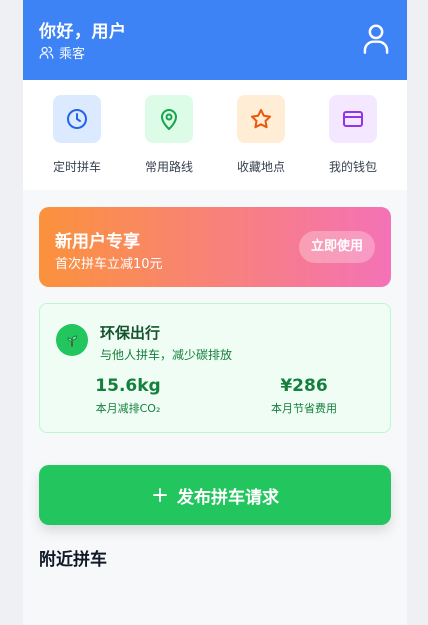 This screenshot has height=625, width=428. Describe the element at coordinates (215, 247) in the screenshot. I see `promo-banner: 新用户专享 首次拼车立减10元 立即使用` at that location.